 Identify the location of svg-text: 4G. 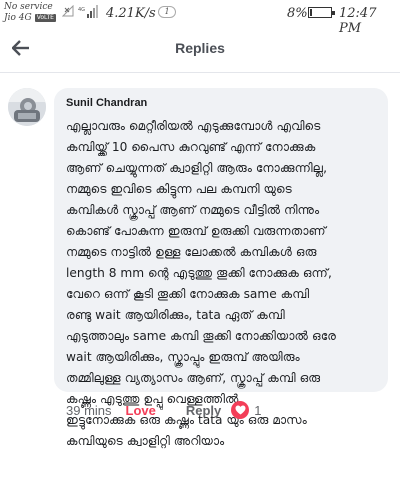
(81, 10).